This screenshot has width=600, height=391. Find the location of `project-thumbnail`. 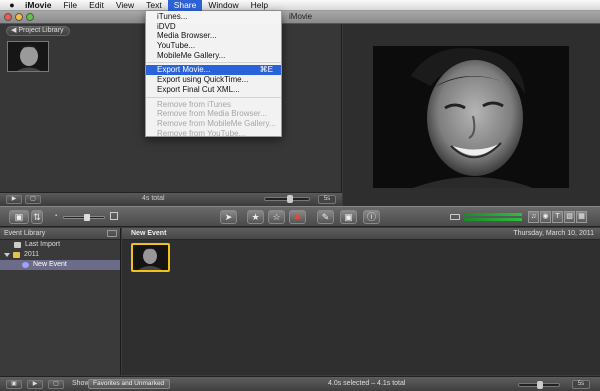

project-thumbnail is located at coordinates (28, 56).